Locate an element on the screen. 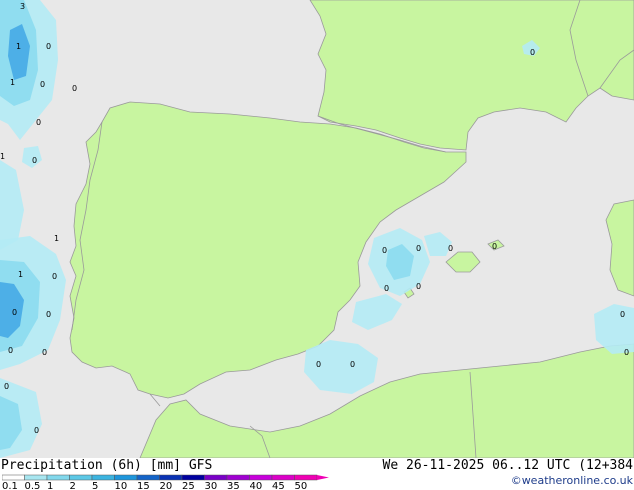  map-title: Precipitation (6h) [mm] GFS is located at coordinates (107, 465).